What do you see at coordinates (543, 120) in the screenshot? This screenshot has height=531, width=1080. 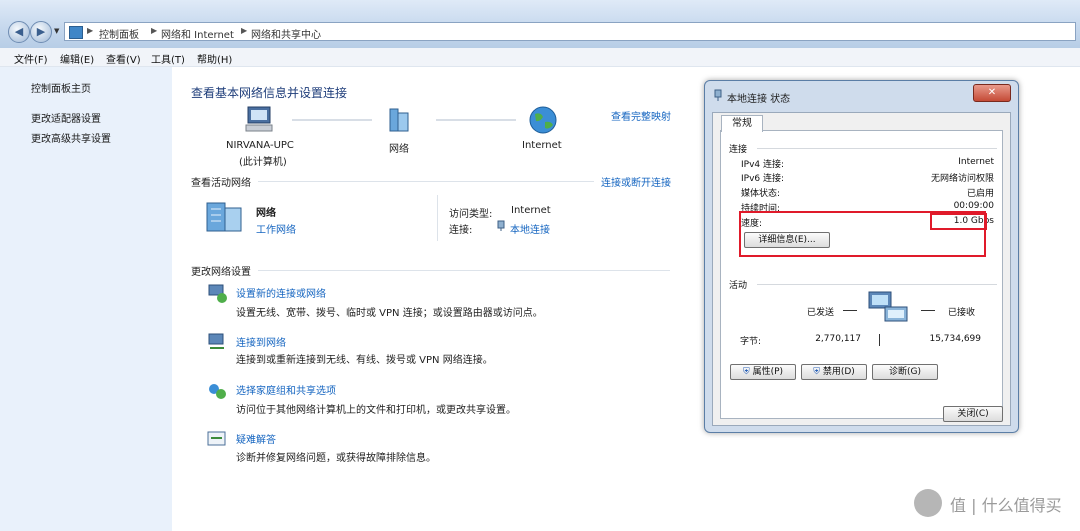 I see `globe-icon` at bounding box center [543, 120].